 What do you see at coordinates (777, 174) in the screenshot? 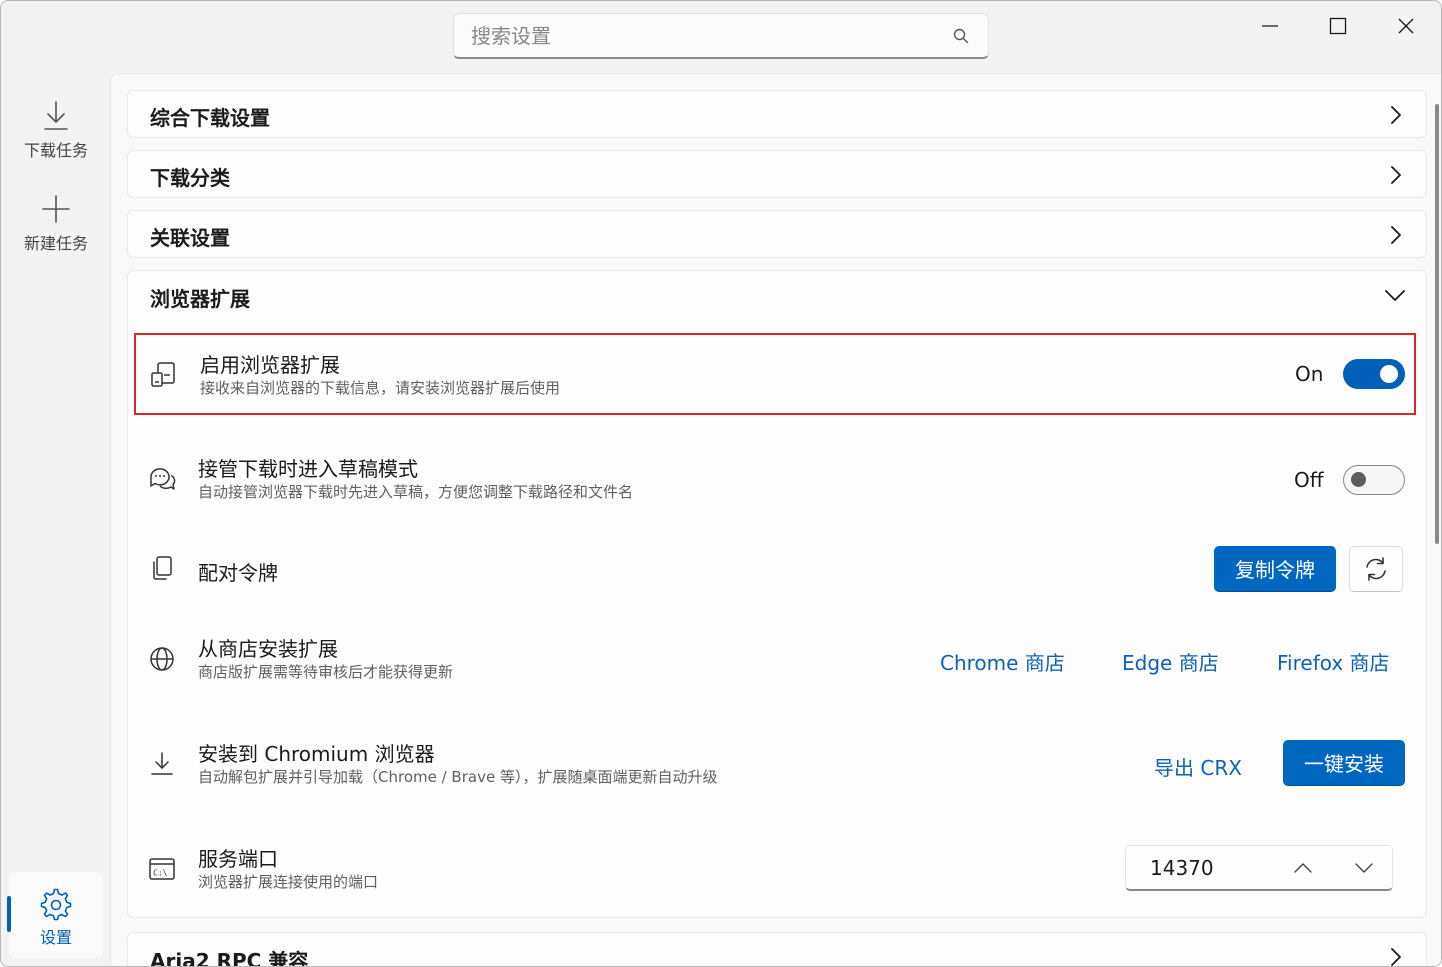
I see `section-category: 下载分类` at bounding box center [777, 174].